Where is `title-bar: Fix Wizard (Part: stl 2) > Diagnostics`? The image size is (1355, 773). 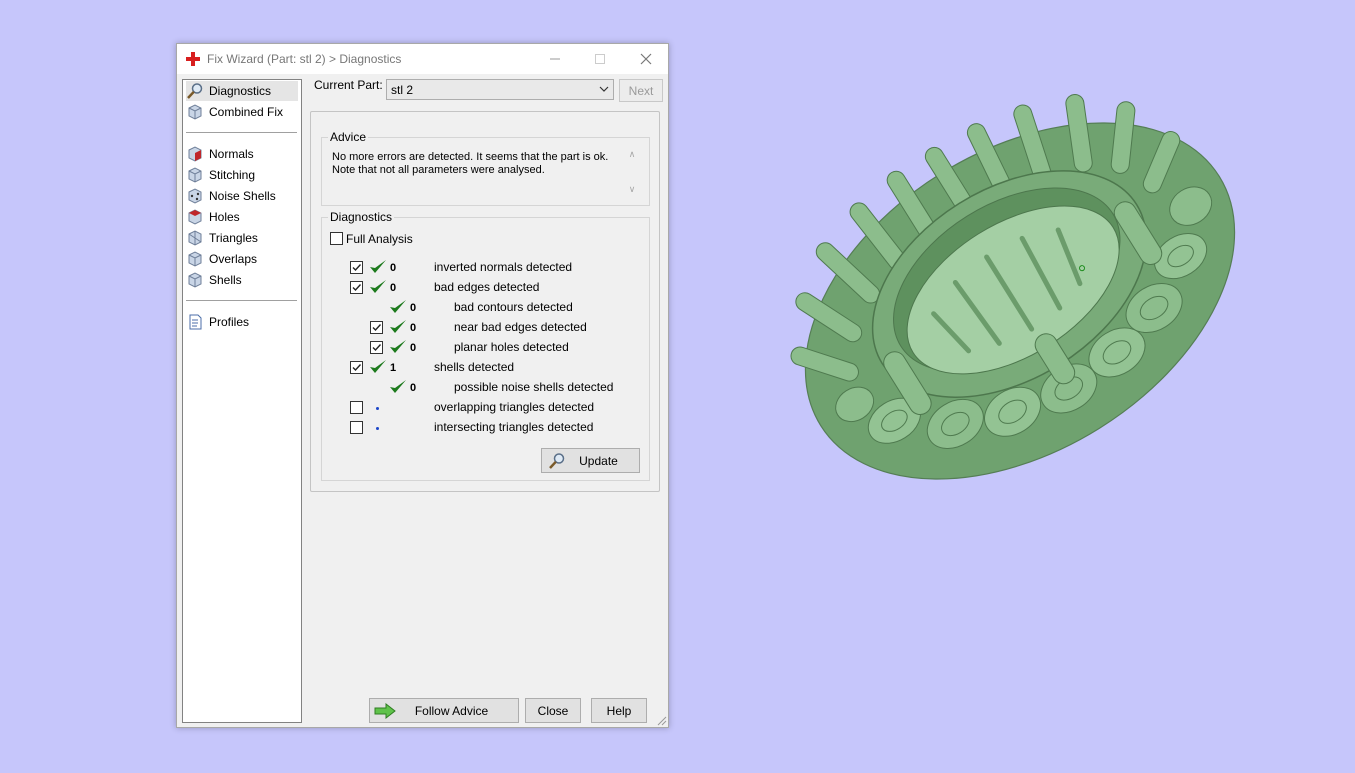
title-bar: Fix Wizard (Part: stl 2) > Diagnostics is located at coordinates (422, 59).